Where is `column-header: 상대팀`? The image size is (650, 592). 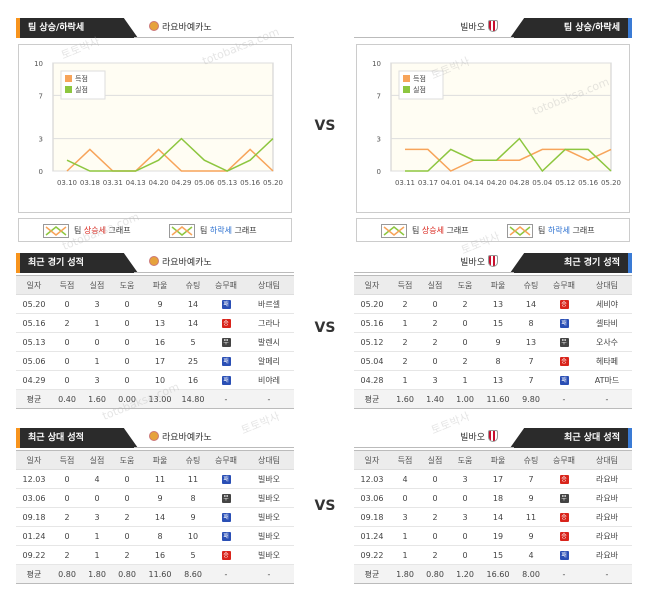
column-header: 상대팀 is located at coordinates (269, 460).